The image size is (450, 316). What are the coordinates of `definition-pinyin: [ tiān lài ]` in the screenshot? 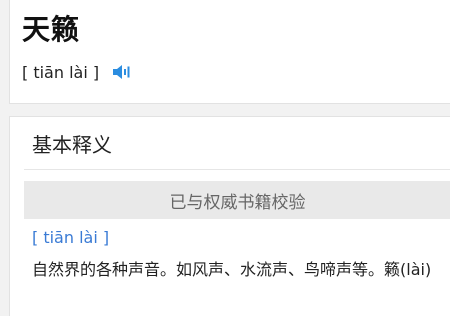 It's located at (71, 237).